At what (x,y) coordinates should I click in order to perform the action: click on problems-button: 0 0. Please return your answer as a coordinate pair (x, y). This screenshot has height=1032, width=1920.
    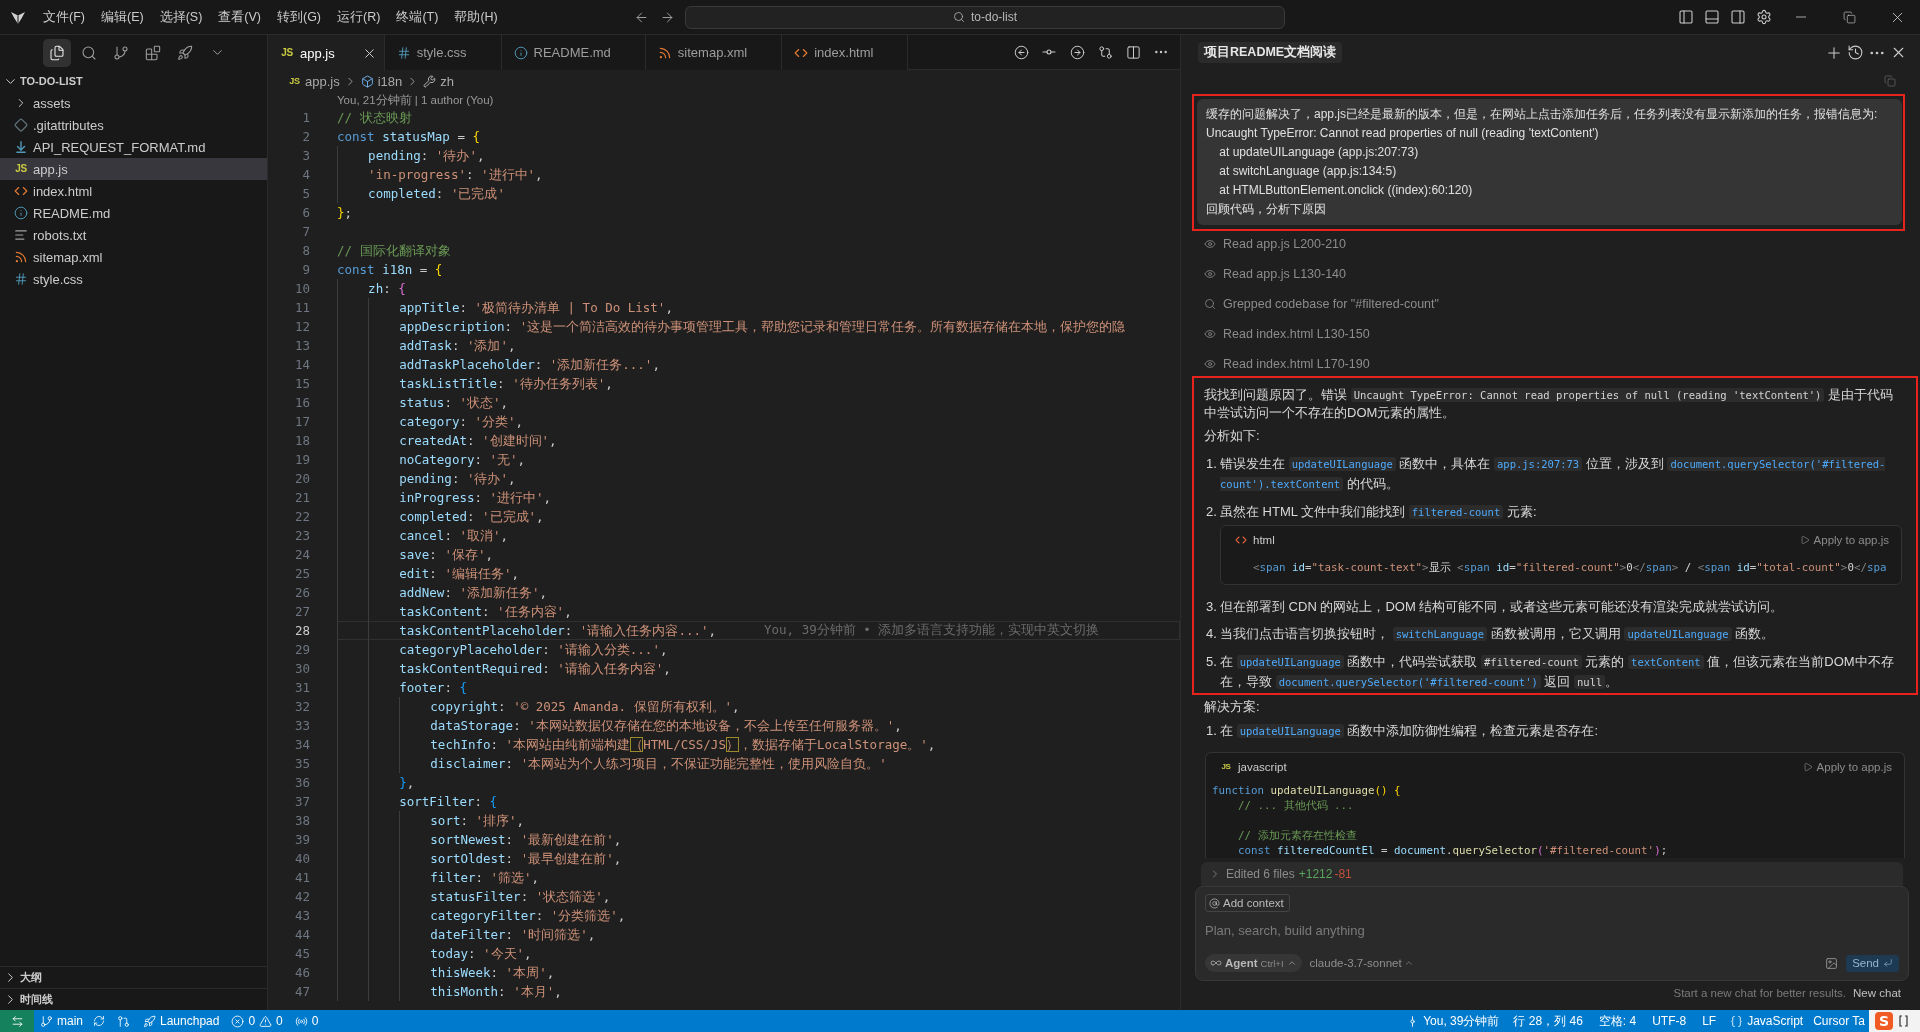
    Looking at the image, I should click on (257, 1021).